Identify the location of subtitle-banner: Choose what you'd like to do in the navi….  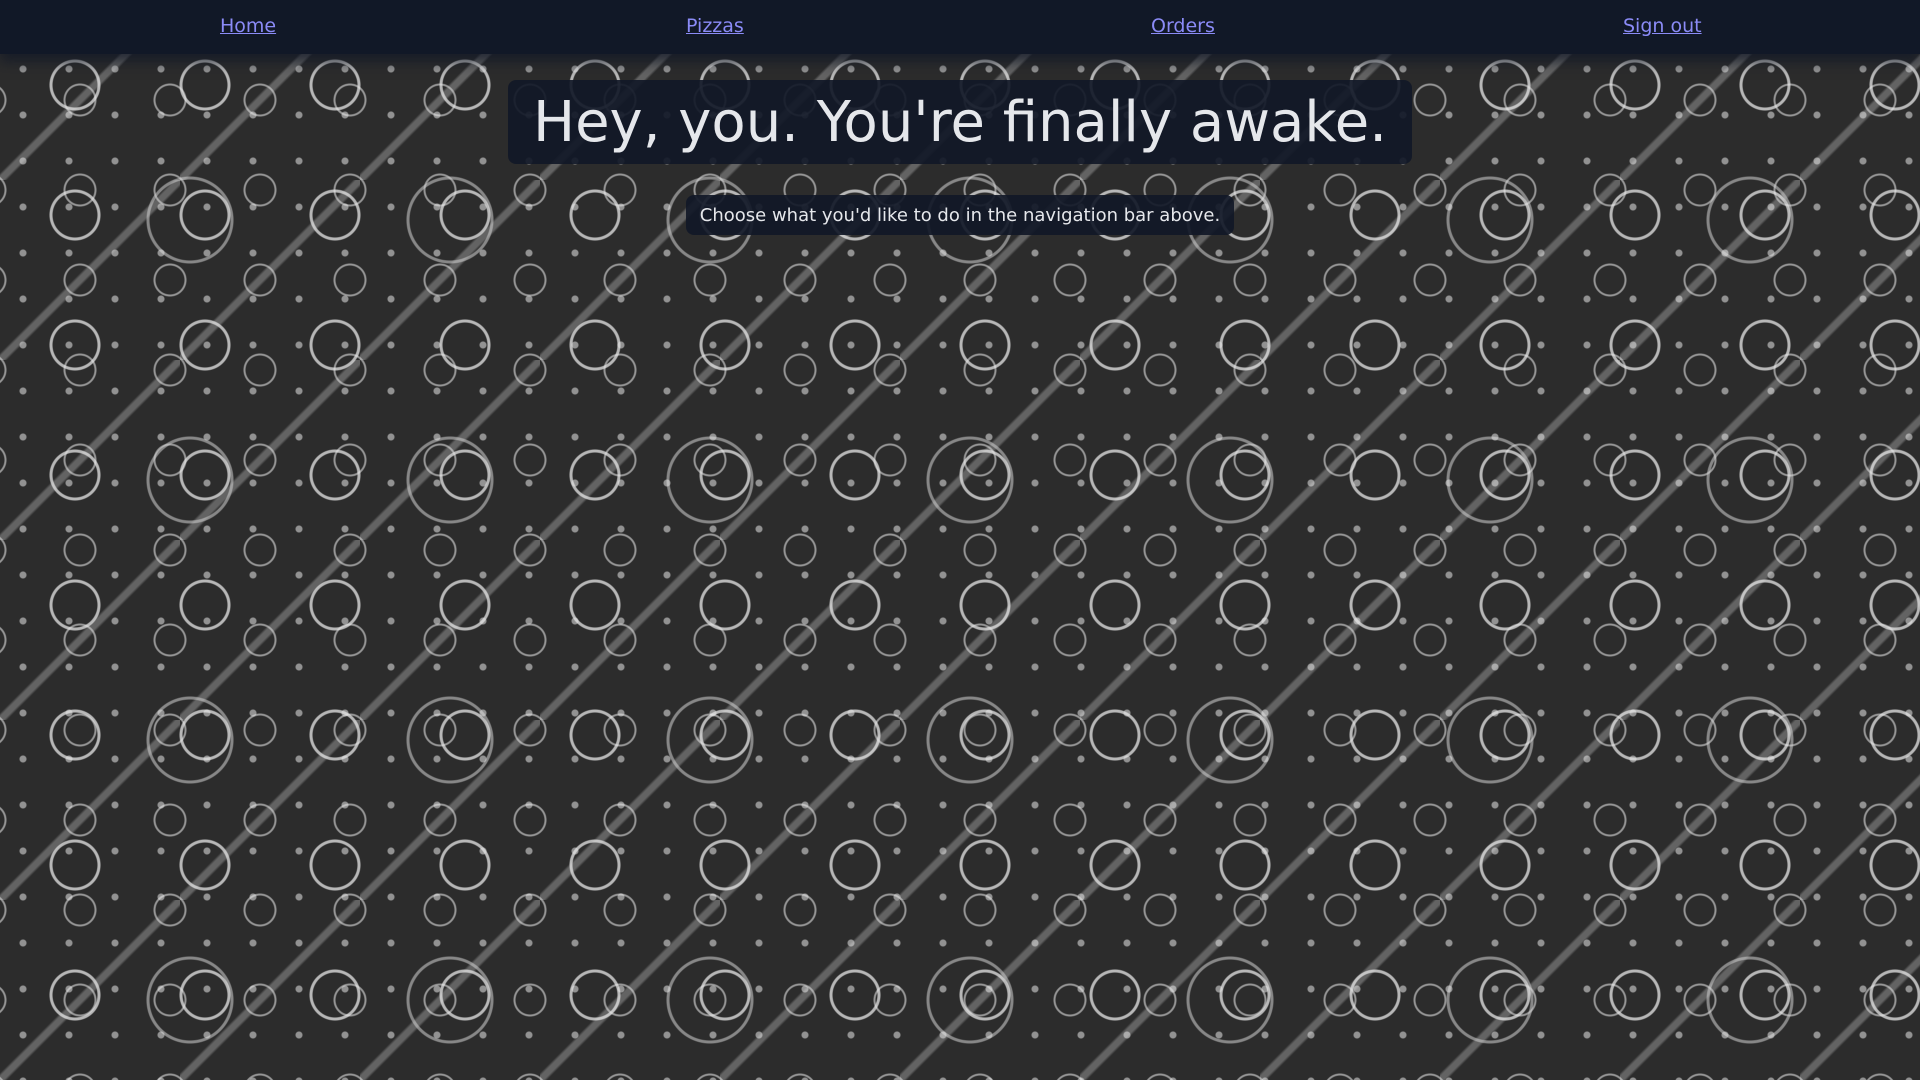
(960, 215).